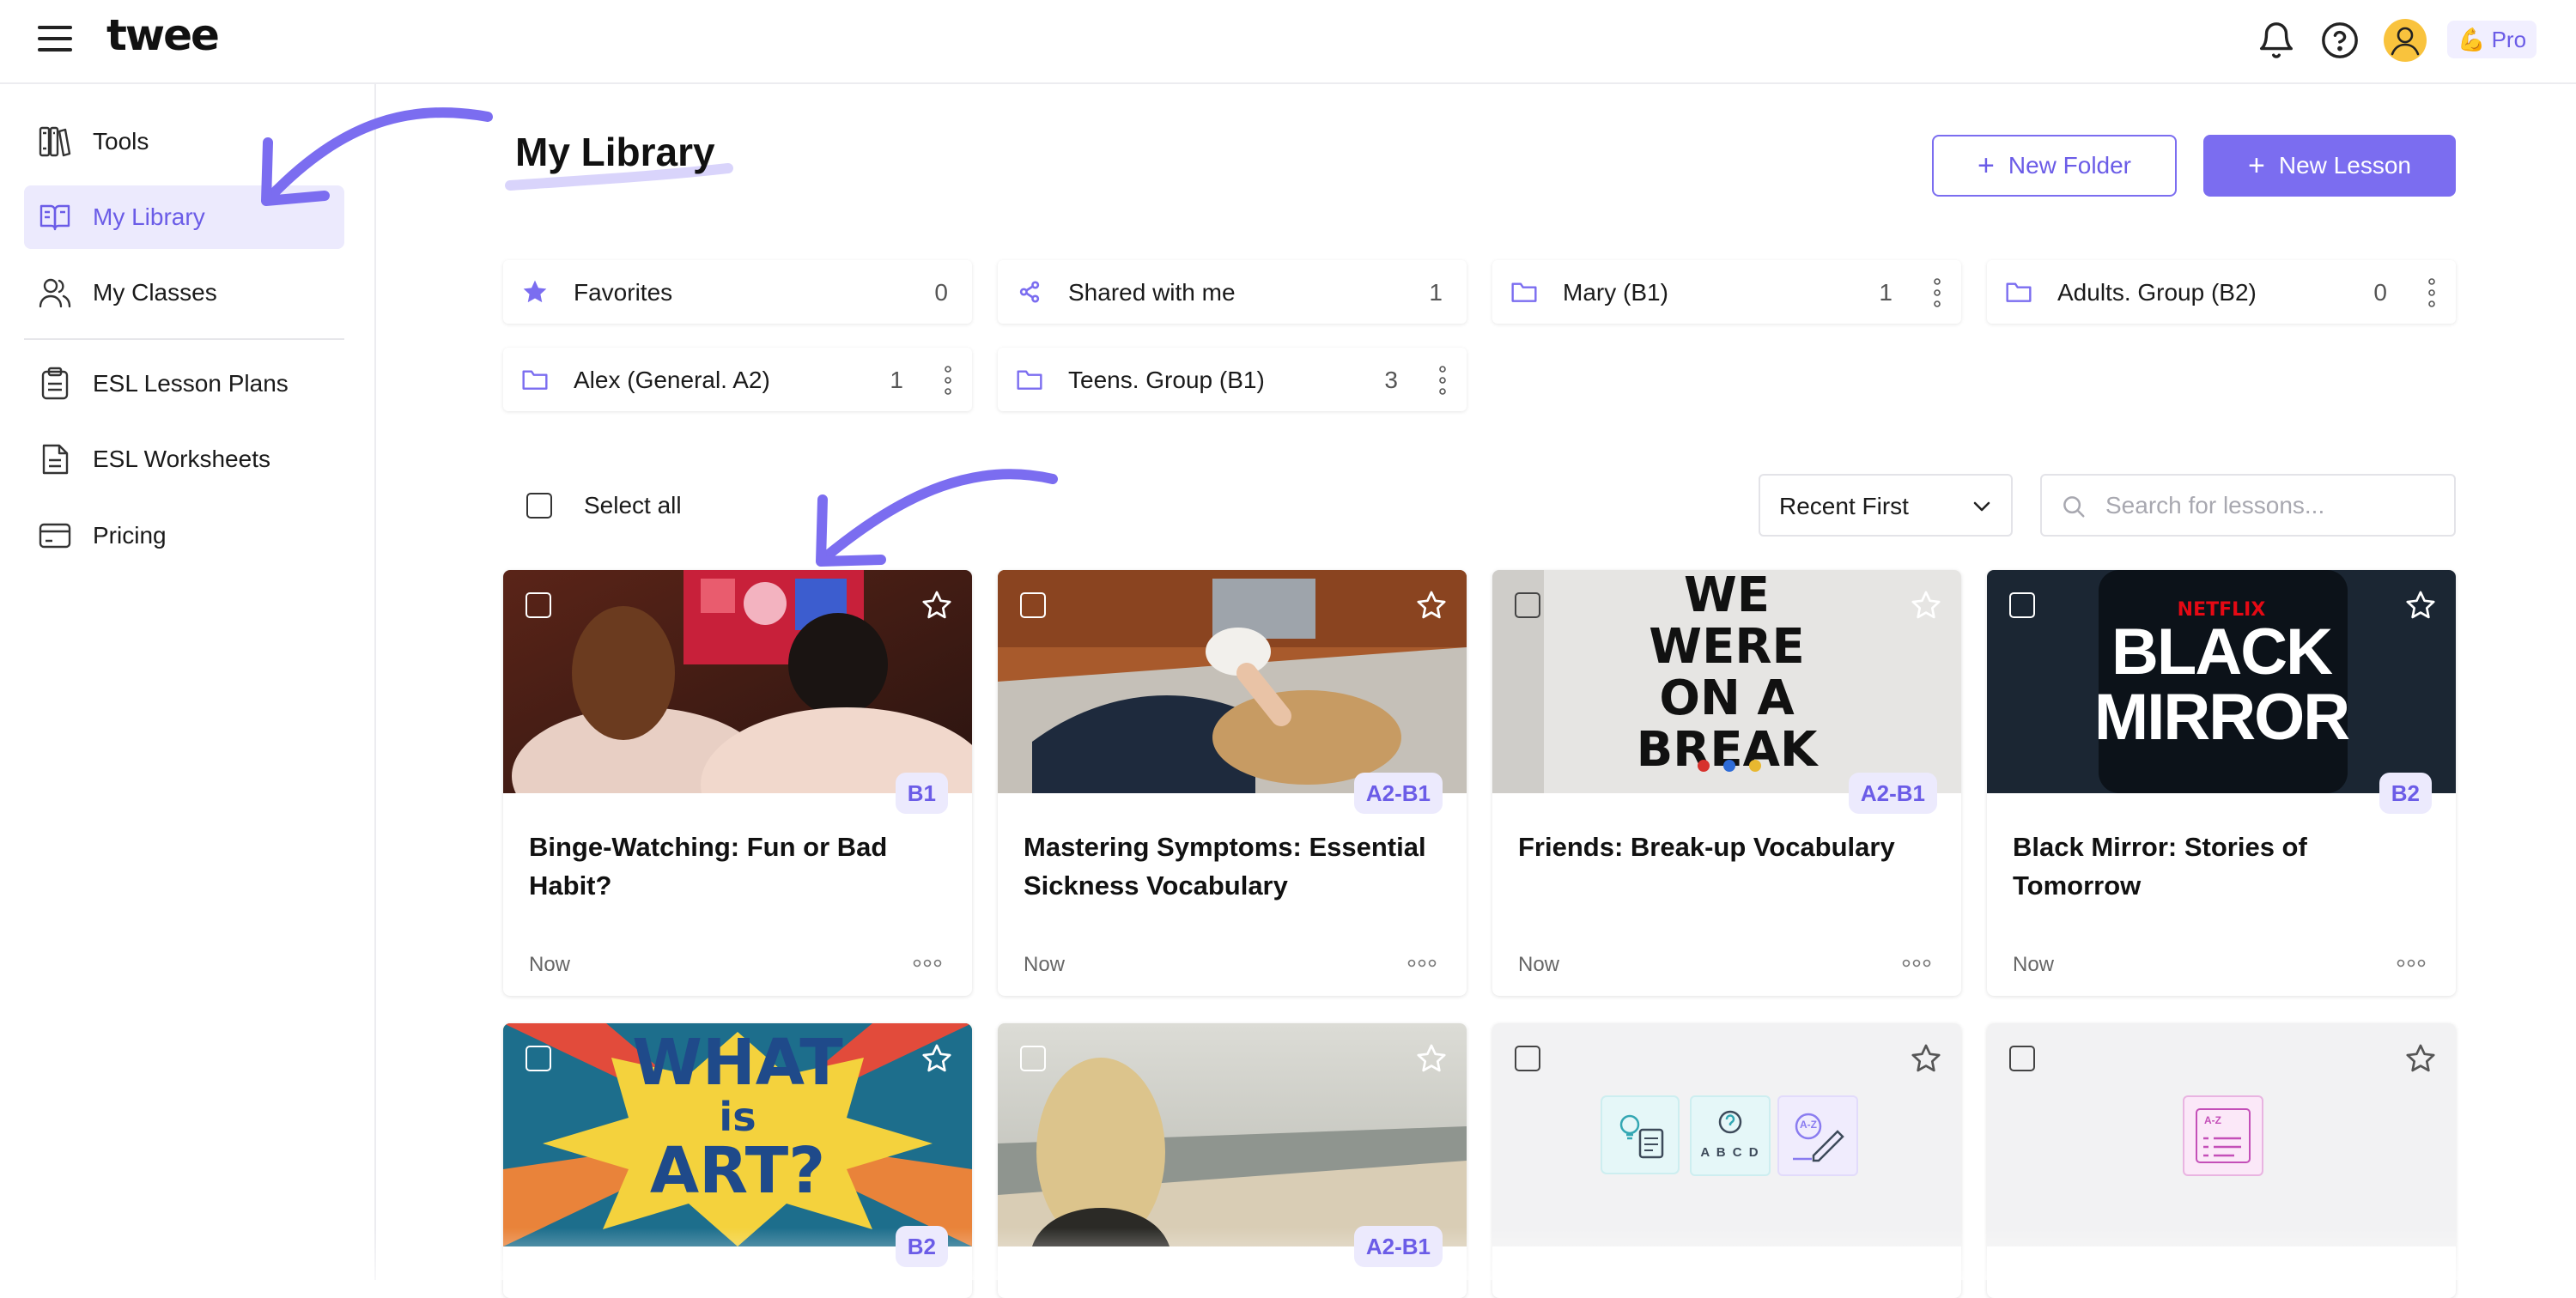  What do you see at coordinates (1391, 380) in the screenshot?
I see `folder-count: 3` at bounding box center [1391, 380].